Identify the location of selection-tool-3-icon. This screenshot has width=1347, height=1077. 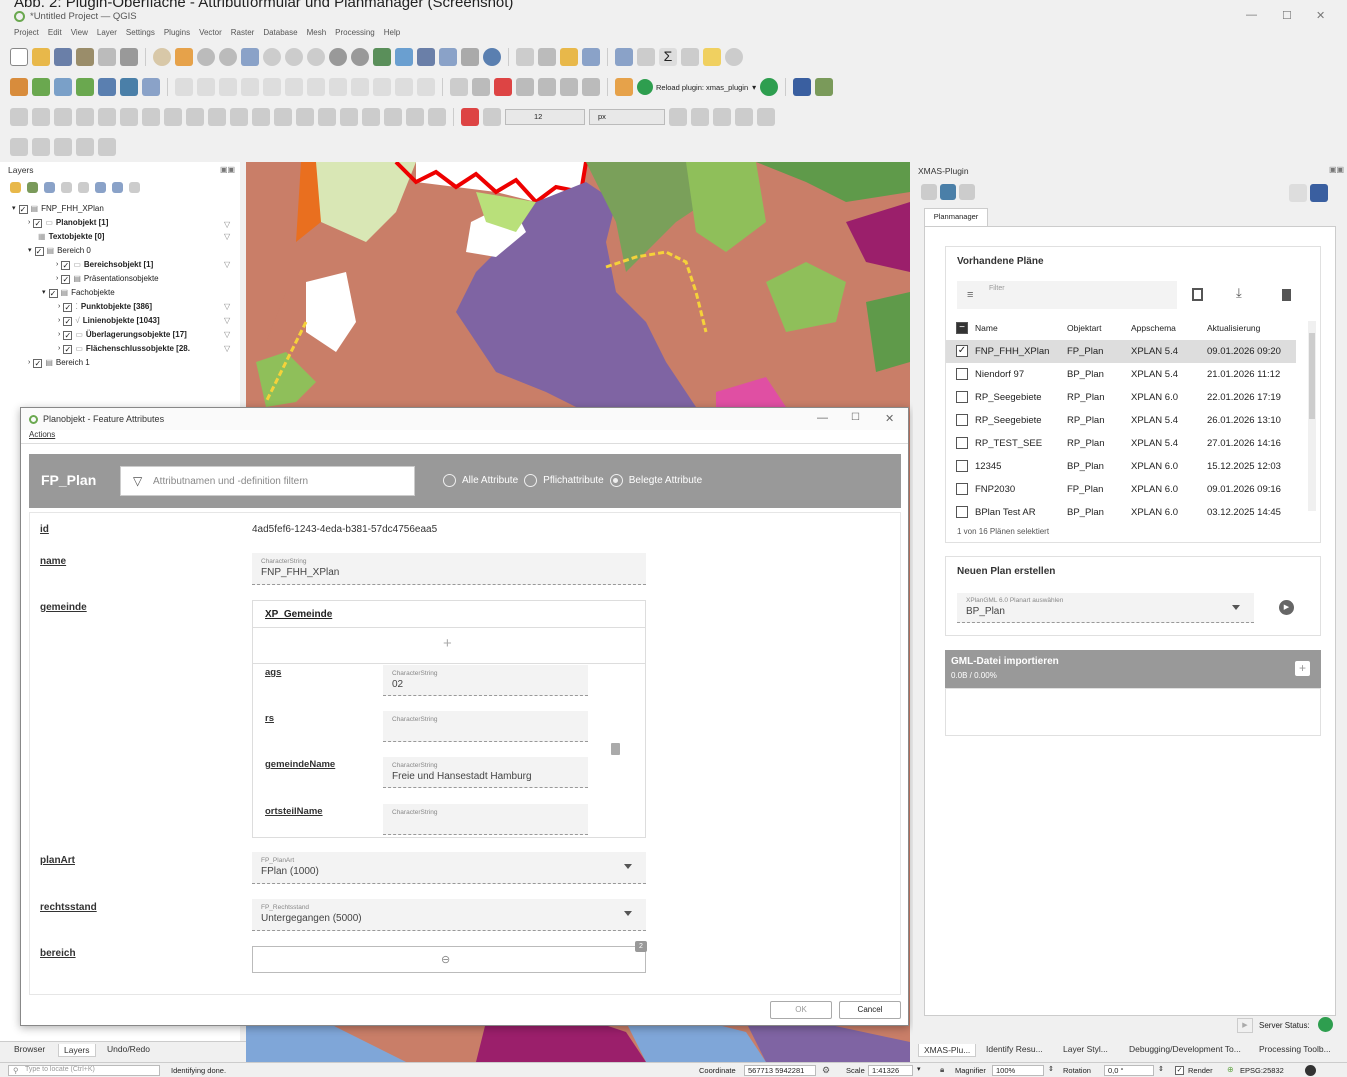
(63, 147).